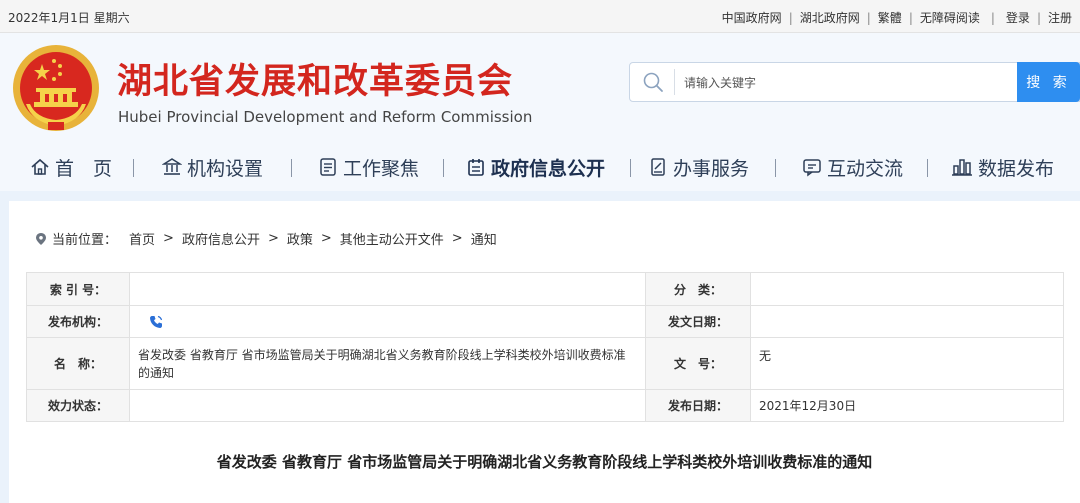  Describe the element at coordinates (548, 168) in the screenshot. I see `nav-item-label: 政府信息公开` at that location.